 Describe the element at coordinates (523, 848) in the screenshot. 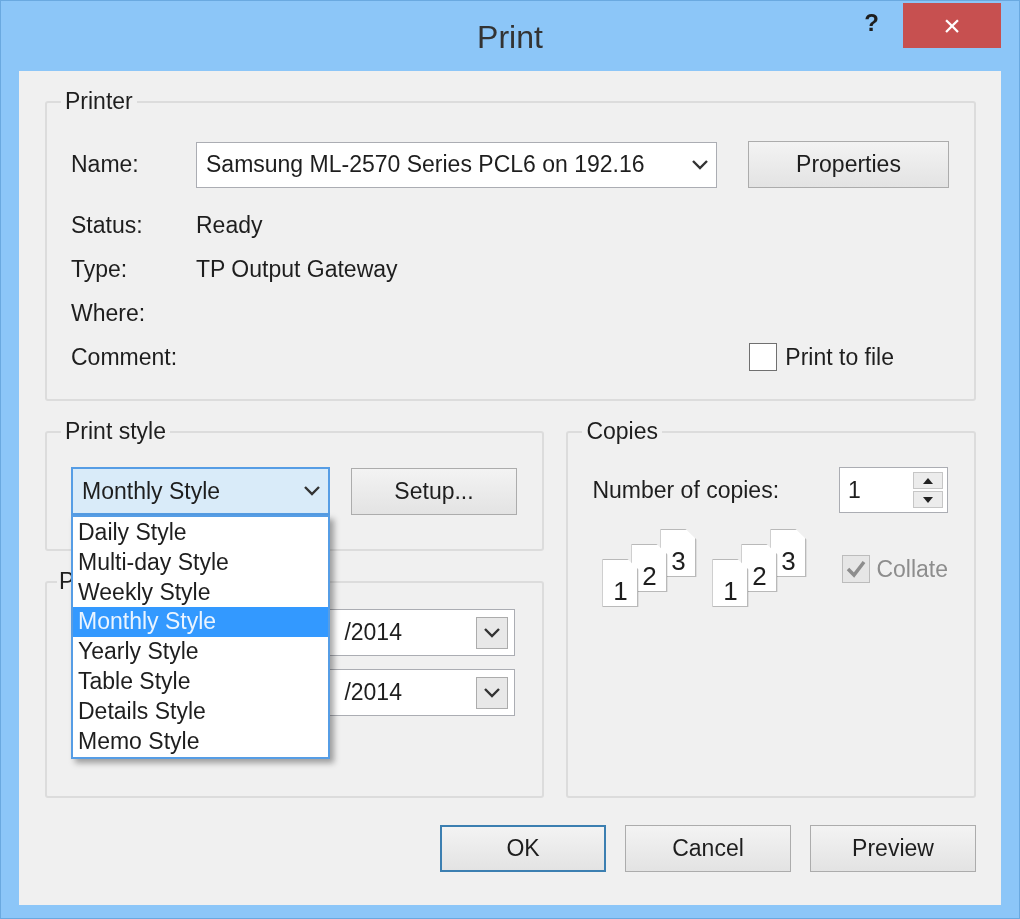

I see `dialog-button: OK` at that location.